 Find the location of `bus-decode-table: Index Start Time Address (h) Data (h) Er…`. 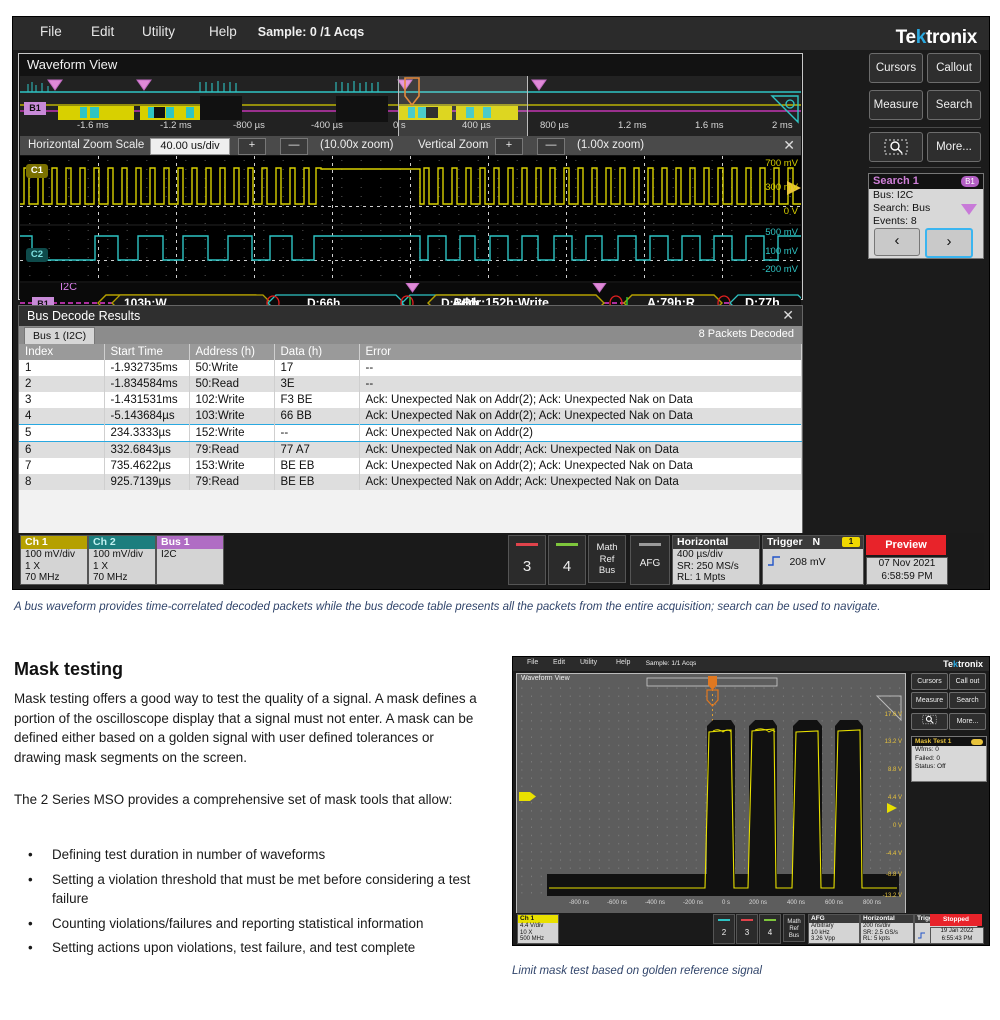

bus-decode-table: Index Start Time Address (h) Data (h) Er… is located at coordinates (410, 417).